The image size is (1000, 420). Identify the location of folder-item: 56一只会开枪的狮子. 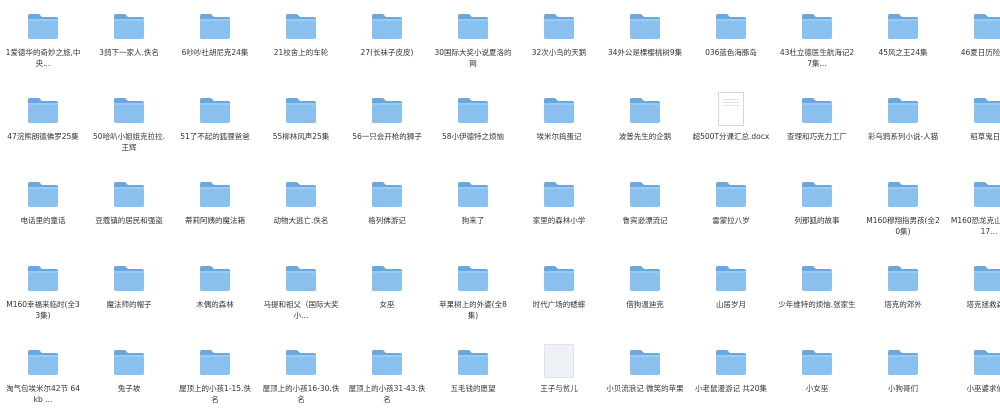
(387, 126).